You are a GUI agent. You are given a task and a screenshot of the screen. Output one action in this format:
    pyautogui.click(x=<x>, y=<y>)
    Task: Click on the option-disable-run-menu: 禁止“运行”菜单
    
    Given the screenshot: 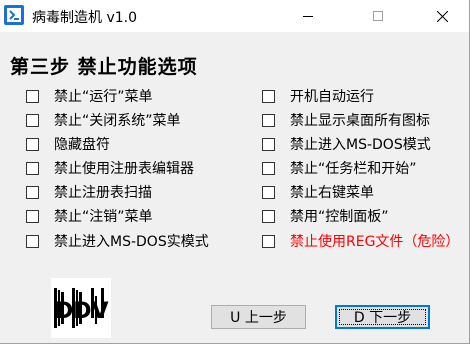 What is the action you would take?
    pyautogui.click(x=89, y=96)
    